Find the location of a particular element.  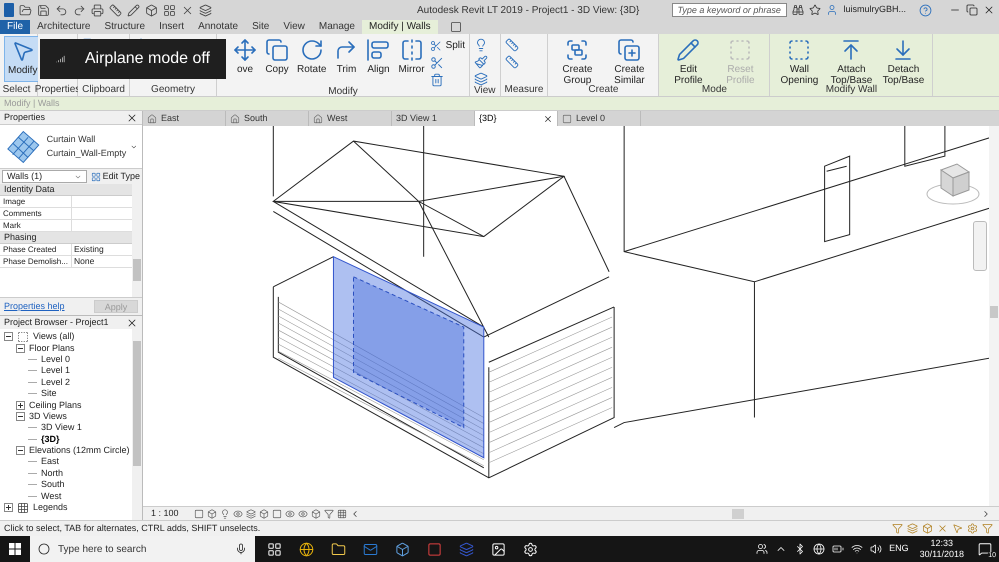

ribbon-button: Align is located at coordinates (378, 59).